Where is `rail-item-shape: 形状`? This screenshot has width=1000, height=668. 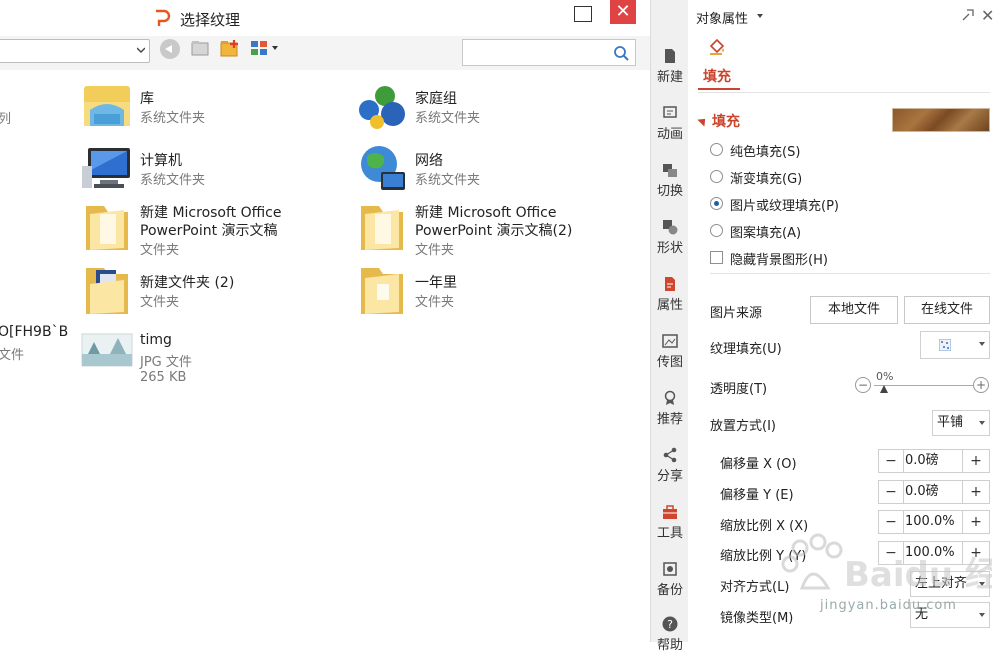 rail-item-shape: 形状 is located at coordinates (670, 243).